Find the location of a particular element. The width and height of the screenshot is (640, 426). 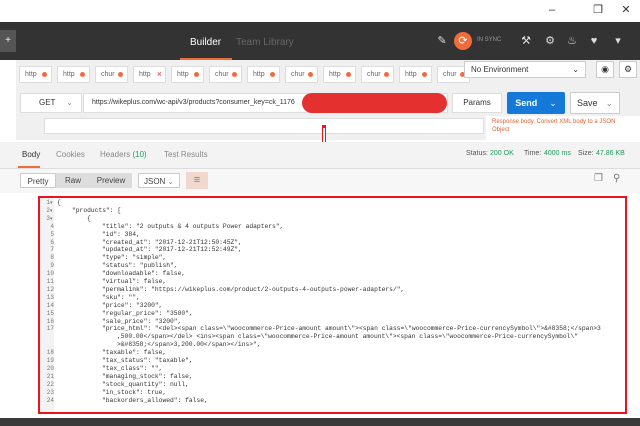

code-line: { is located at coordinates (89, 218).